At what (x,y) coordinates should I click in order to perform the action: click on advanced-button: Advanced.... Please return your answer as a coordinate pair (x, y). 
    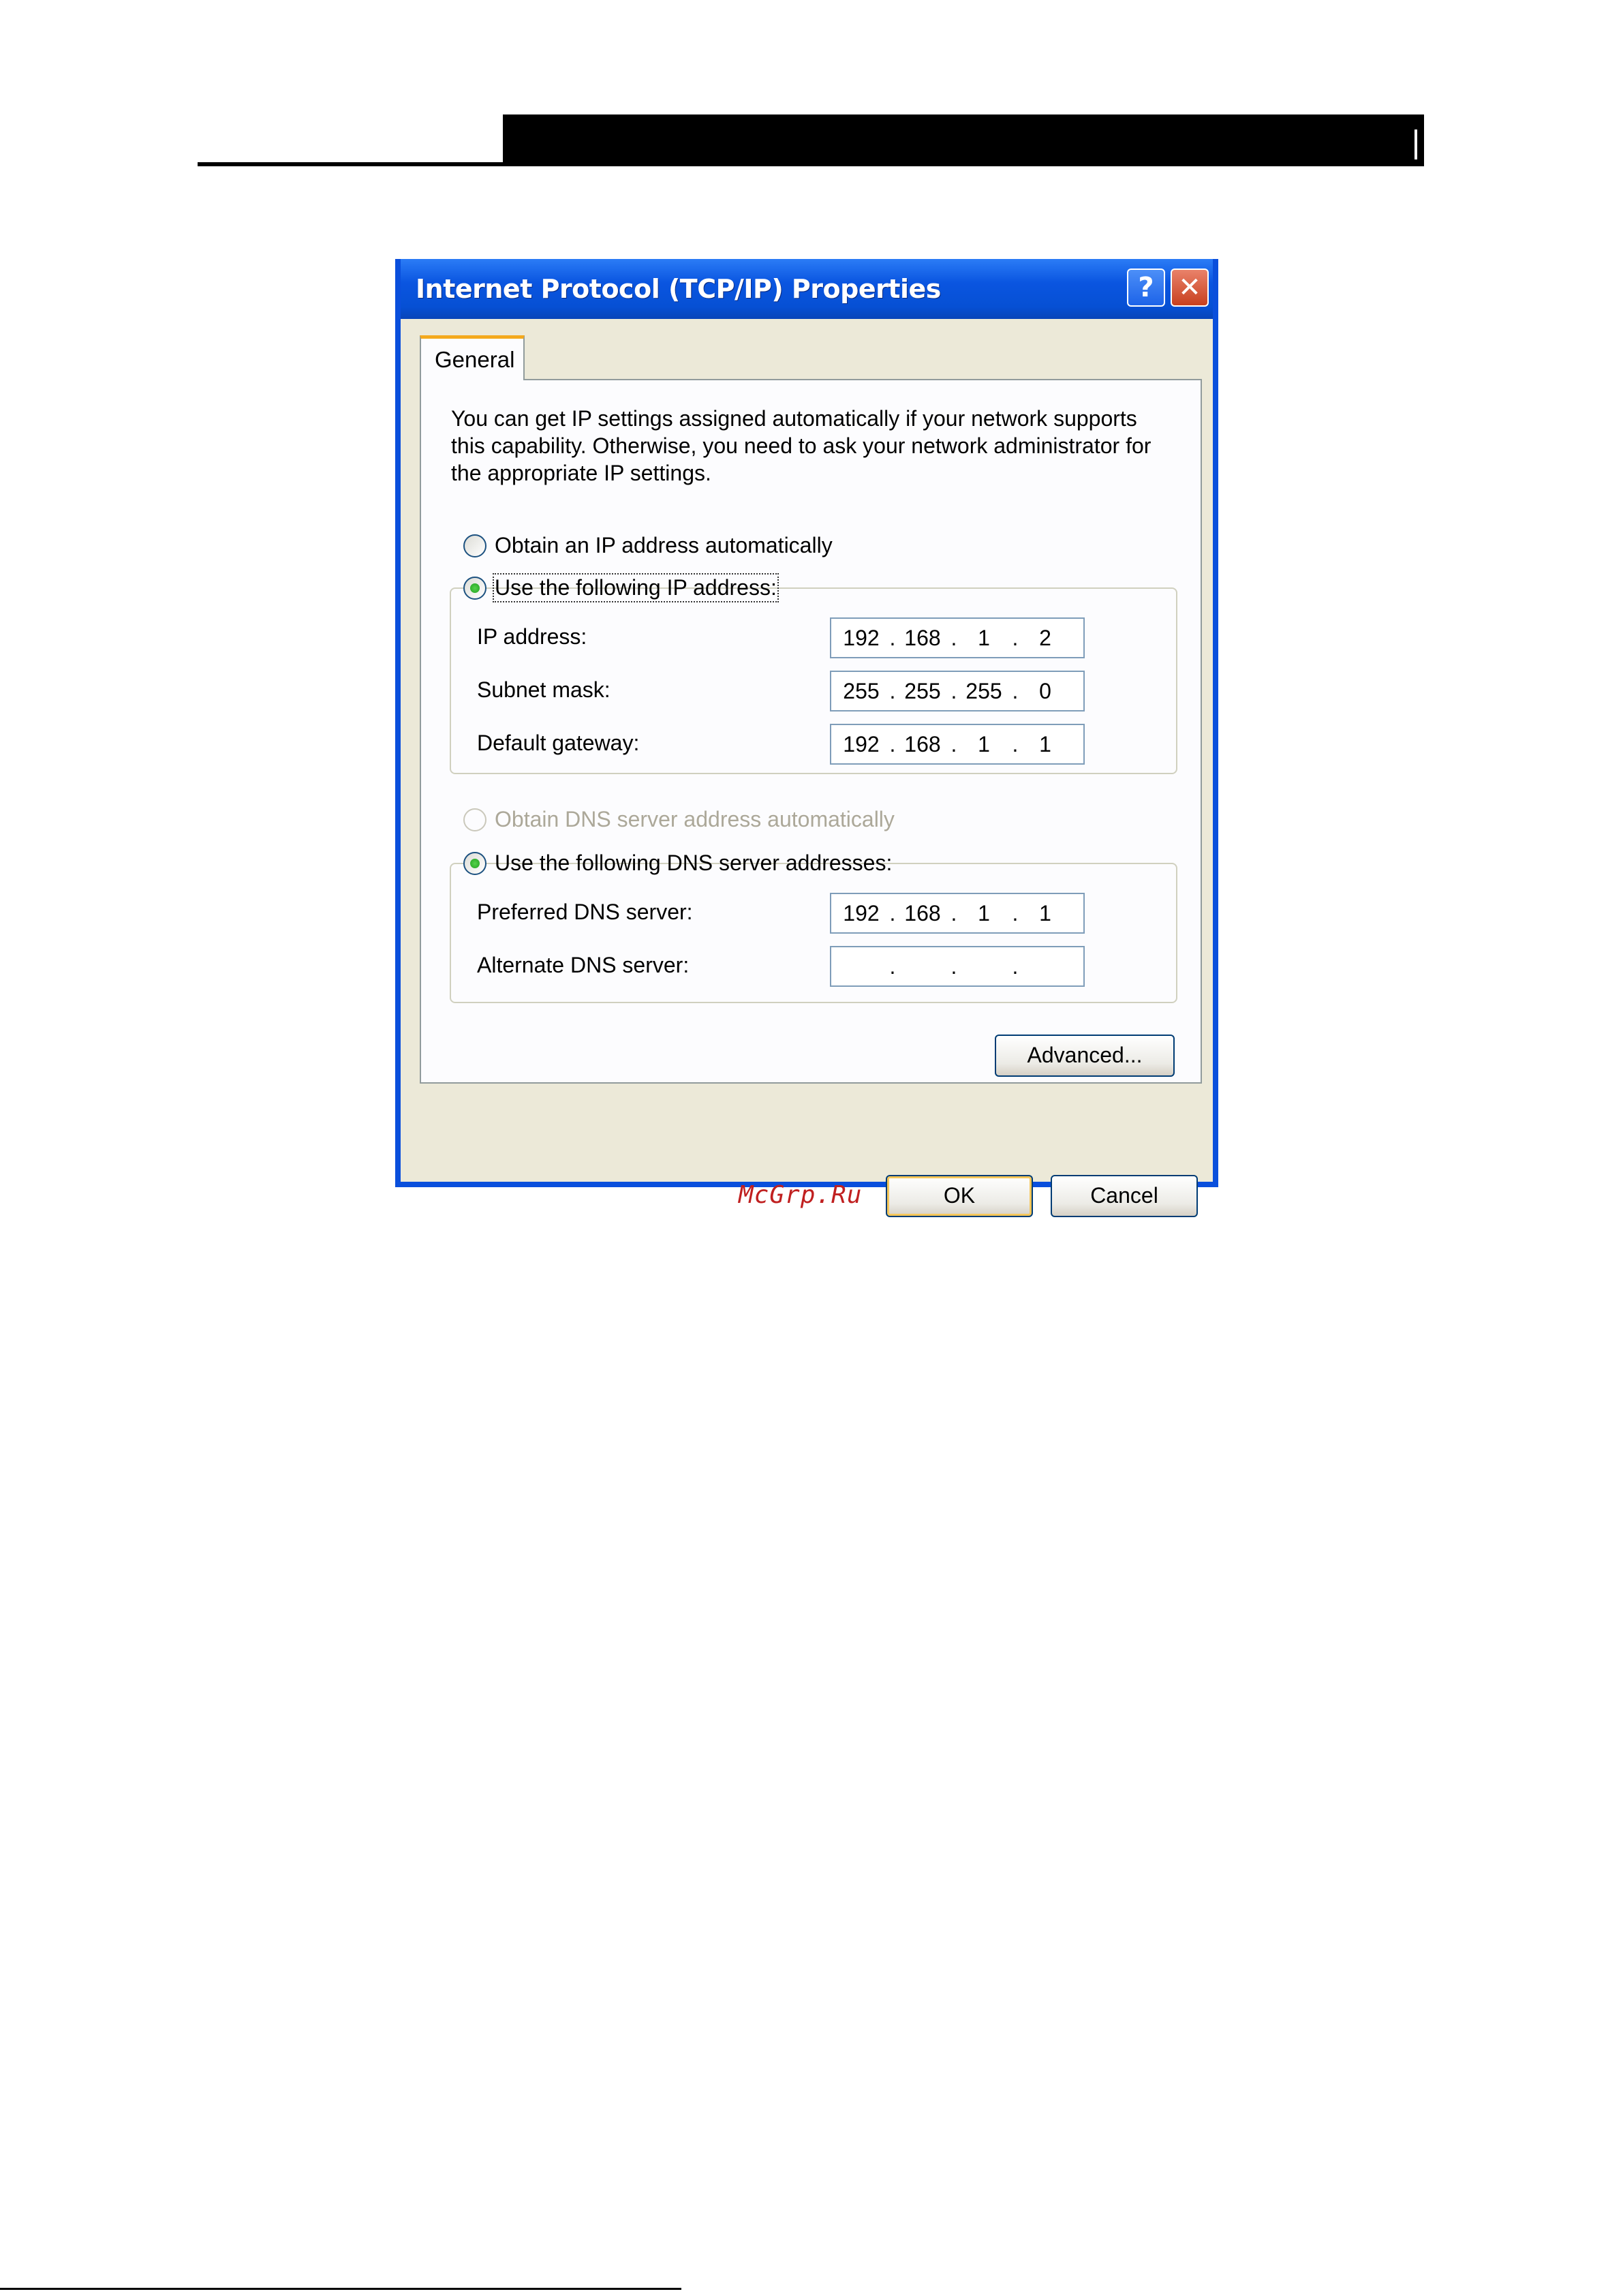
    Looking at the image, I should click on (1085, 1056).